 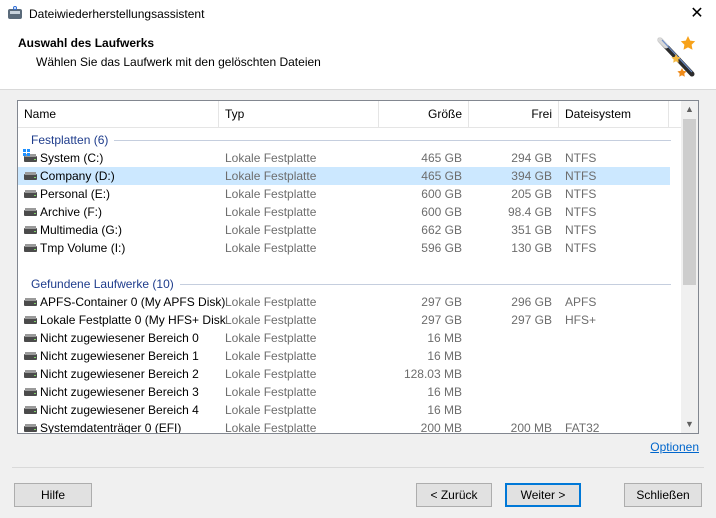 What do you see at coordinates (582, 427) in the screenshot?
I see `drive-filesystem: FAT32` at bounding box center [582, 427].